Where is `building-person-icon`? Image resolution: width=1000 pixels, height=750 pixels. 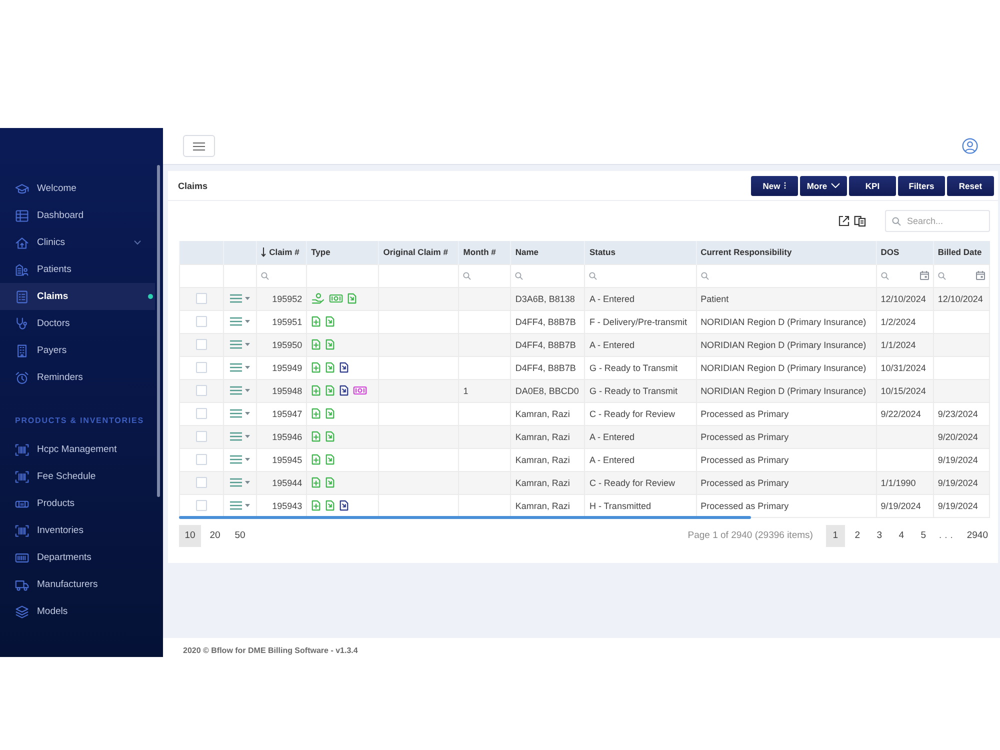
building-person-icon is located at coordinates (22, 269).